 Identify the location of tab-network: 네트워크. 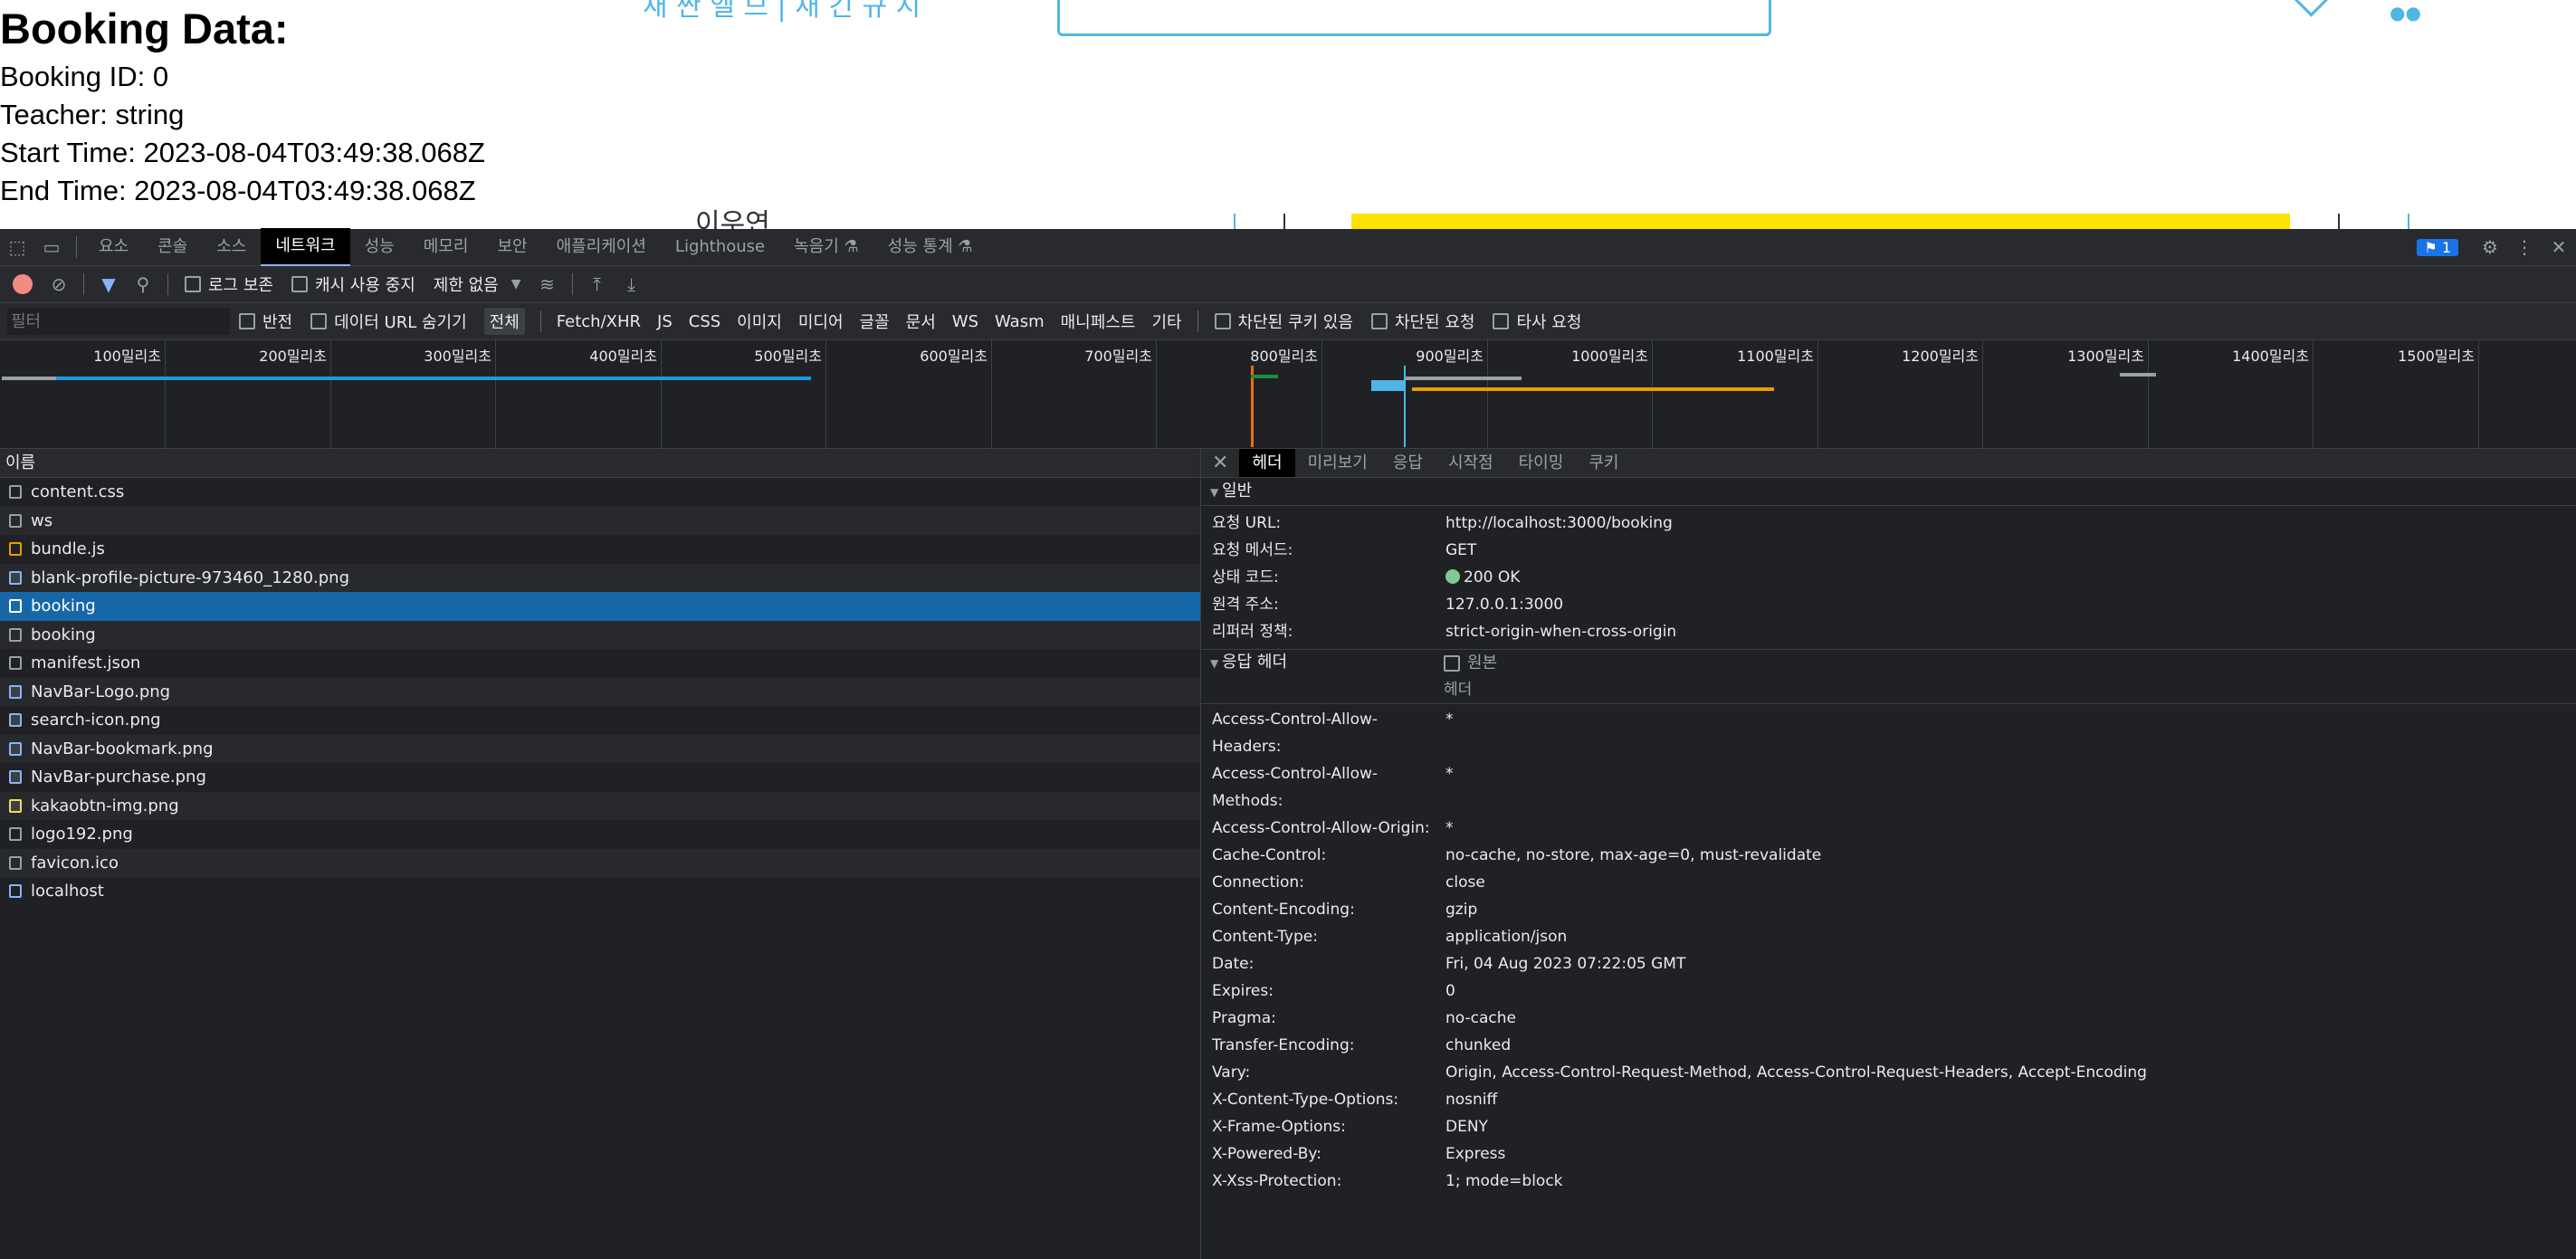
(306, 247).